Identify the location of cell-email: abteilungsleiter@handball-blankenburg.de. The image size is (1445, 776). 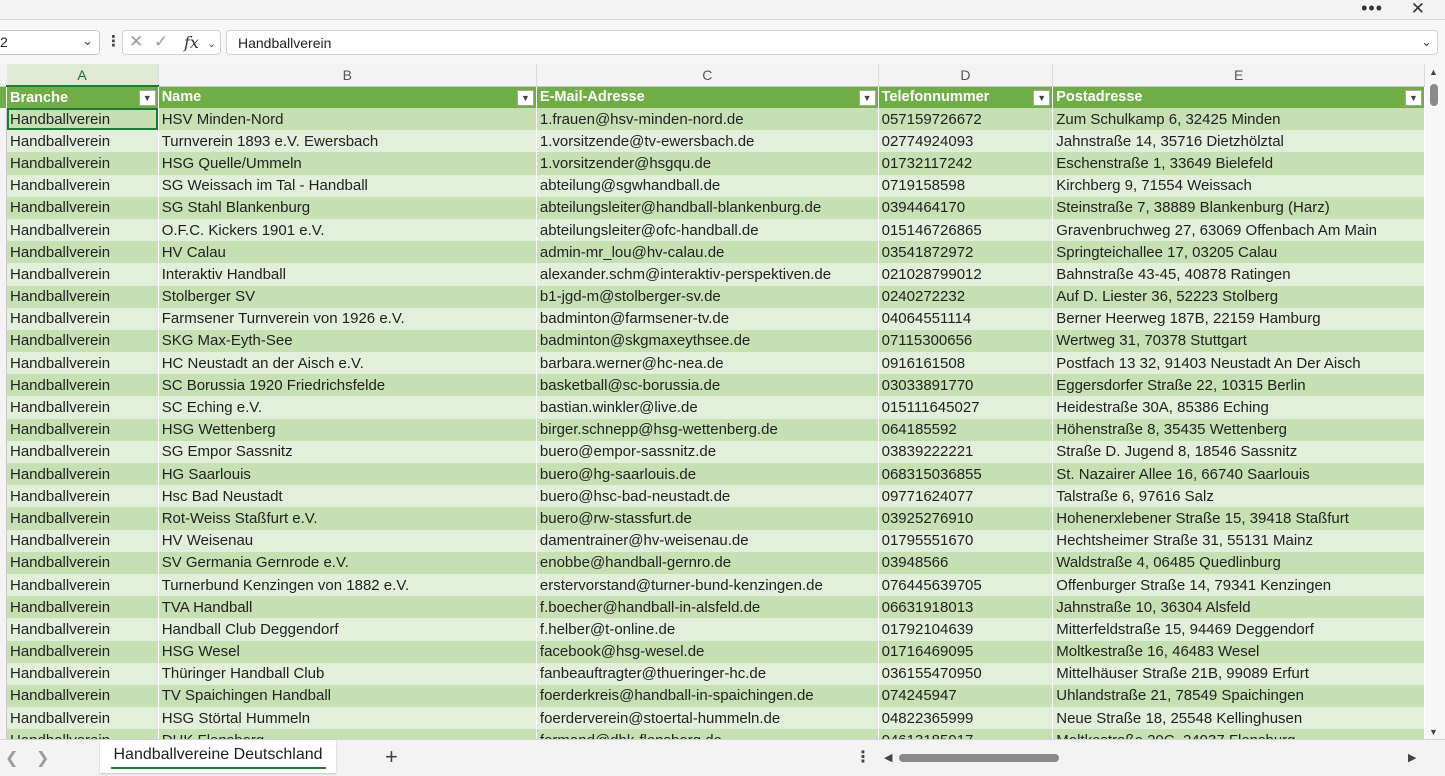
(707, 207).